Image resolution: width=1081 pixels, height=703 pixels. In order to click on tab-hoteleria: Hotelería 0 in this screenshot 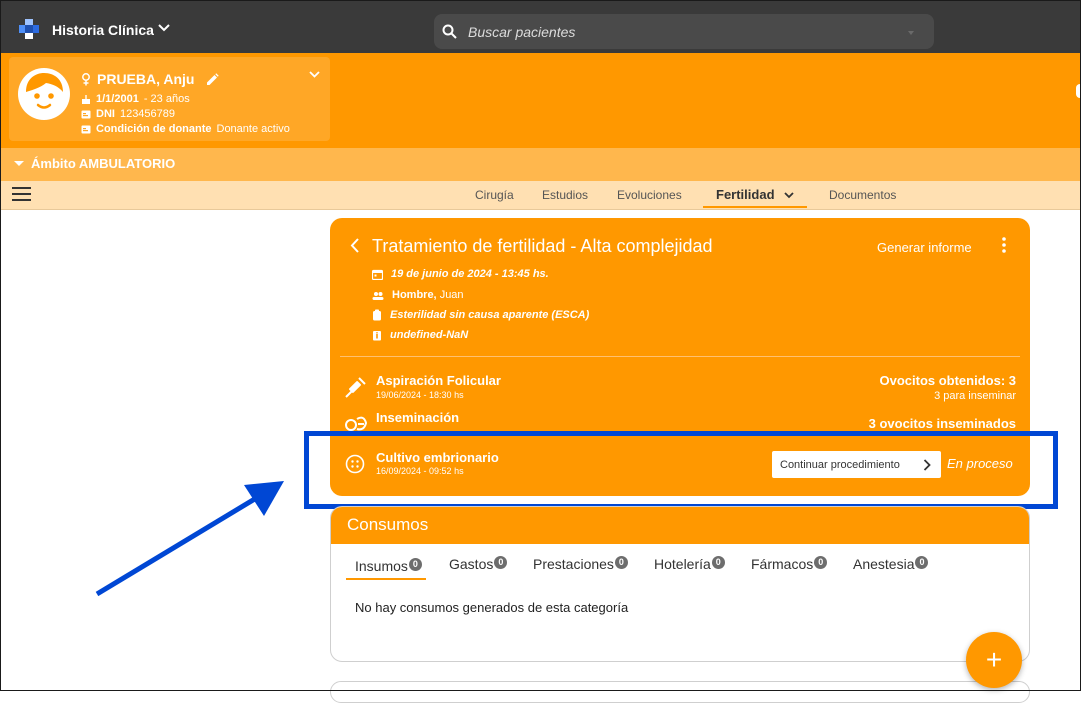, I will do `click(689, 564)`.